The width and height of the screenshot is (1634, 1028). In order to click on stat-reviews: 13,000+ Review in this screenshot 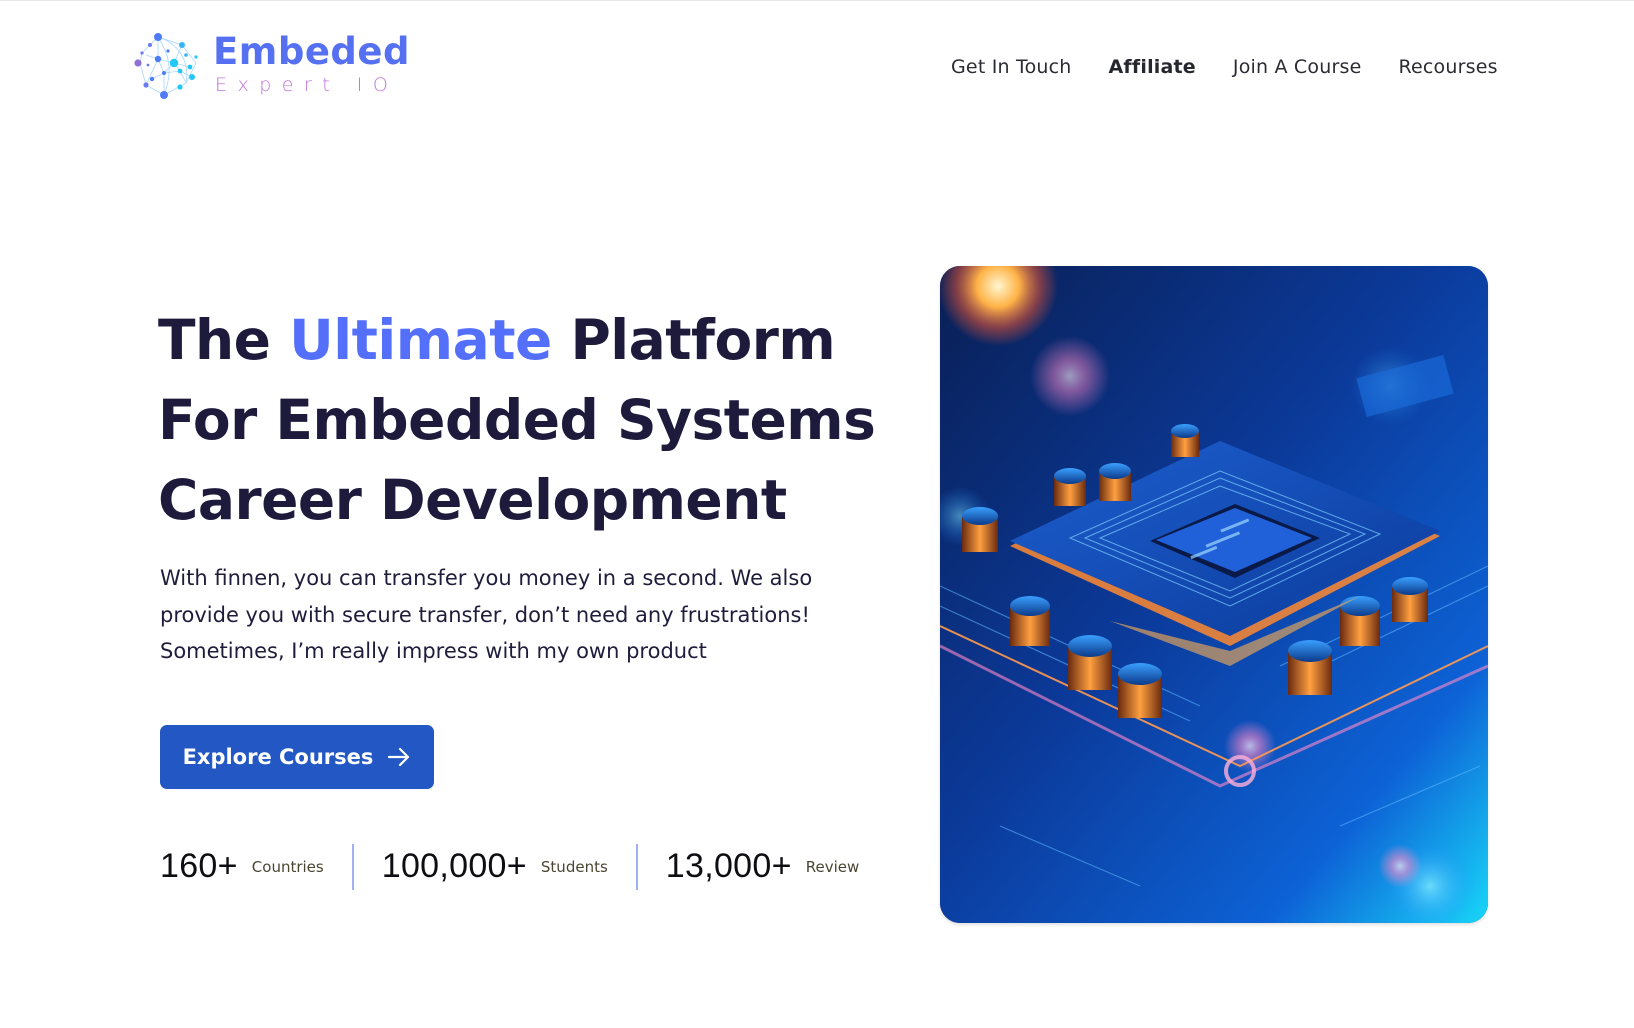, I will do `click(762, 866)`.